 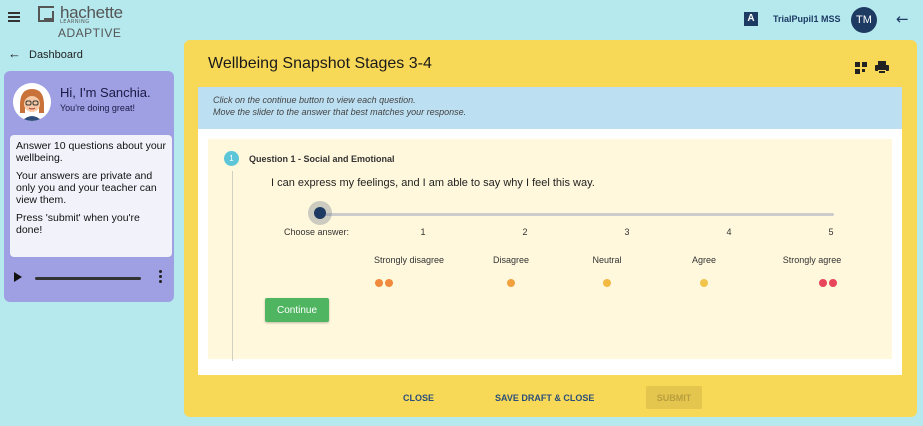 What do you see at coordinates (864, 20) in the screenshot?
I see `user-avatar: TM` at bounding box center [864, 20].